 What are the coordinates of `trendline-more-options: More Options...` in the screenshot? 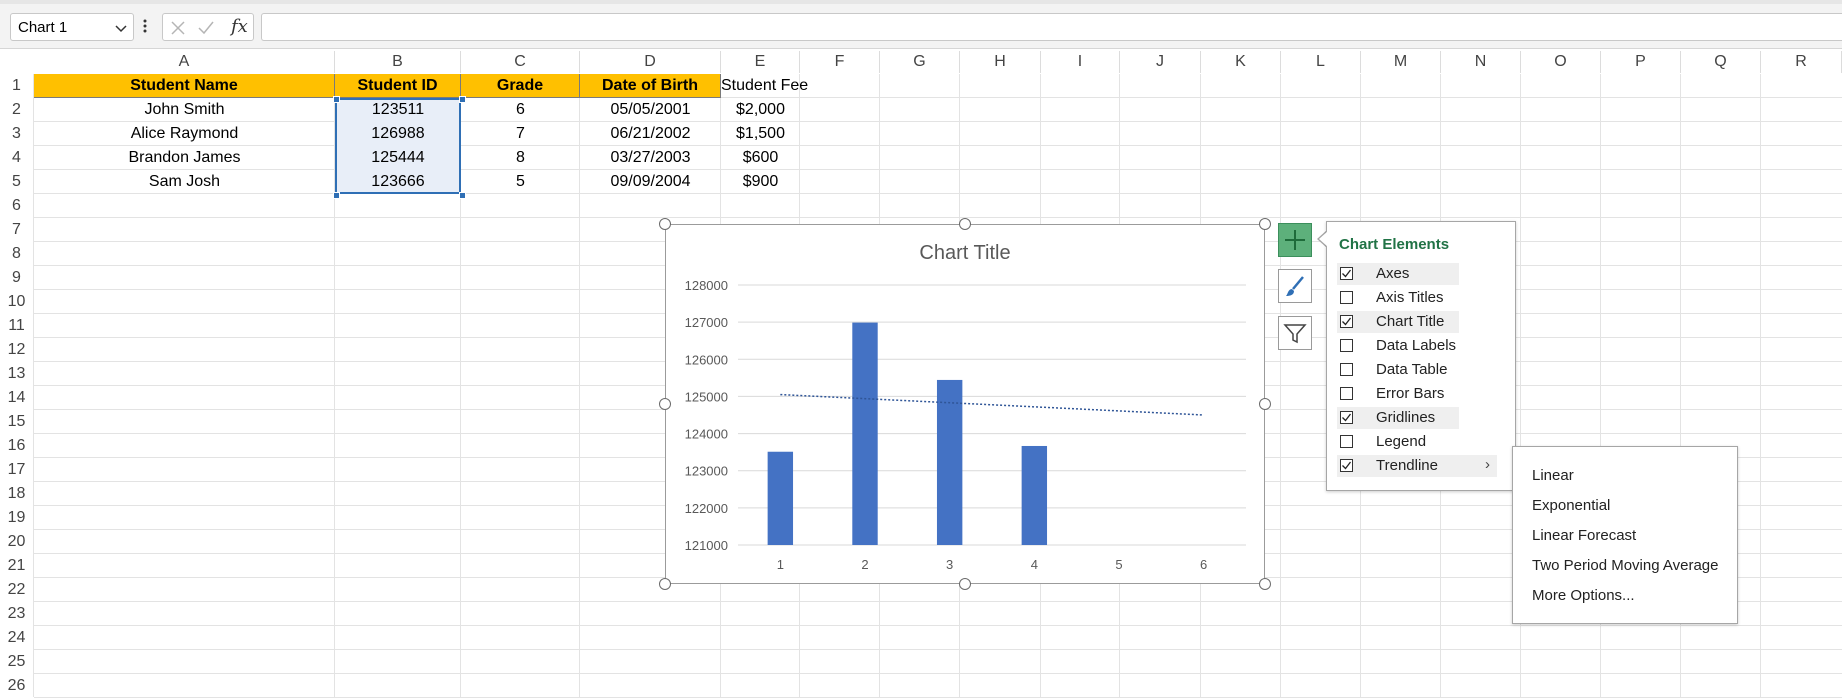 It's located at (1583, 595).